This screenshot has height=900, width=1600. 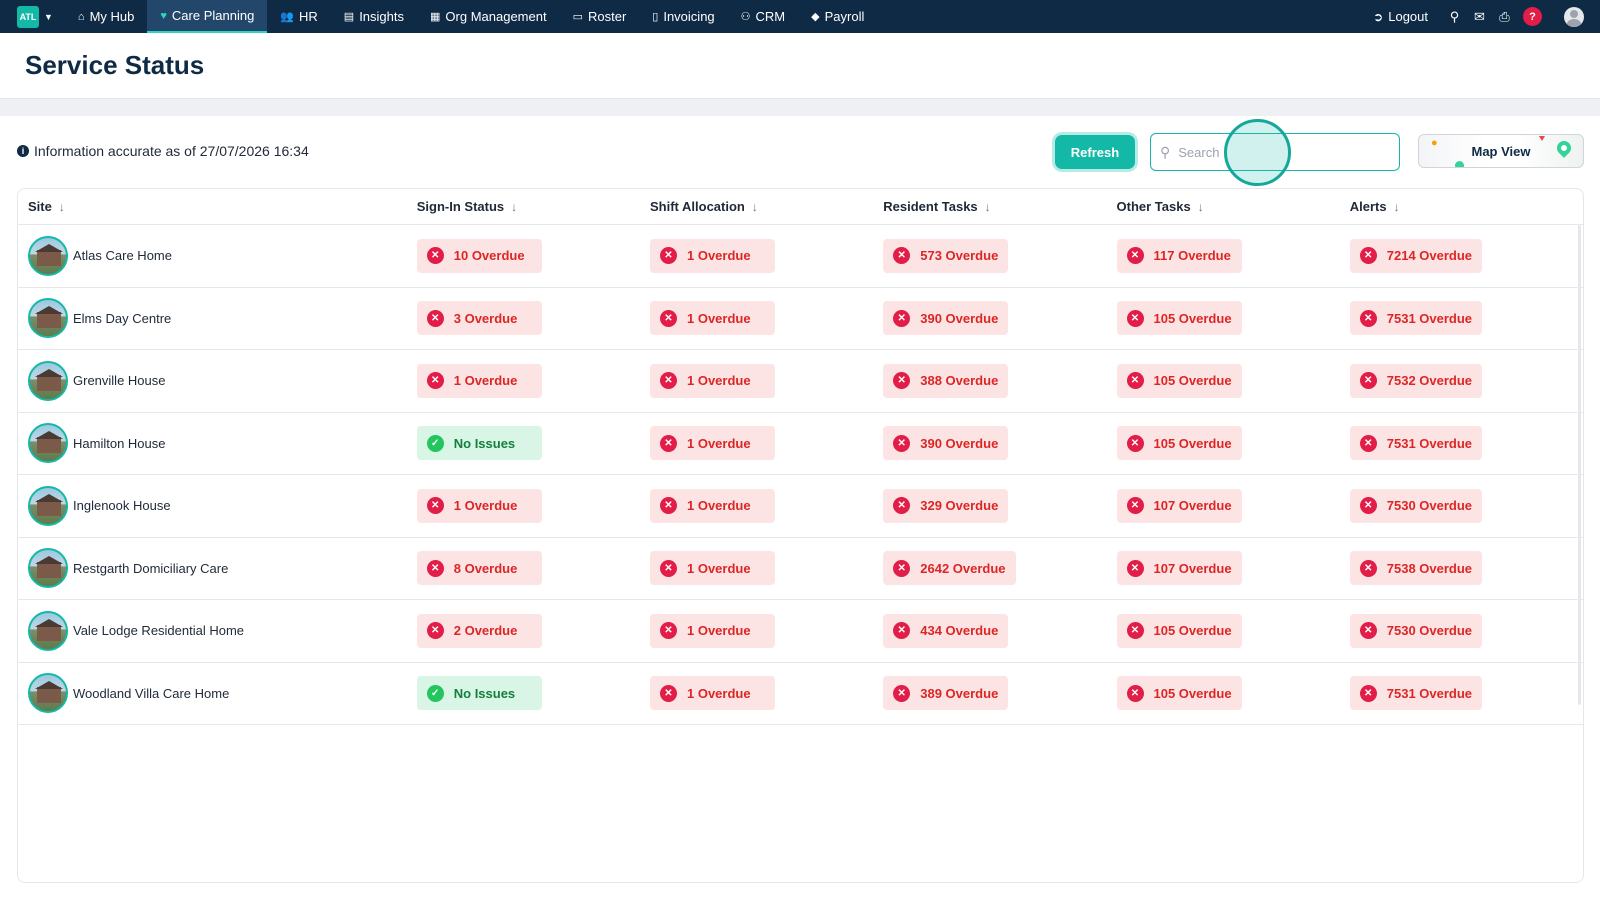 I want to click on site-name: Woodland Villa Care Home, so click(x=151, y=693).